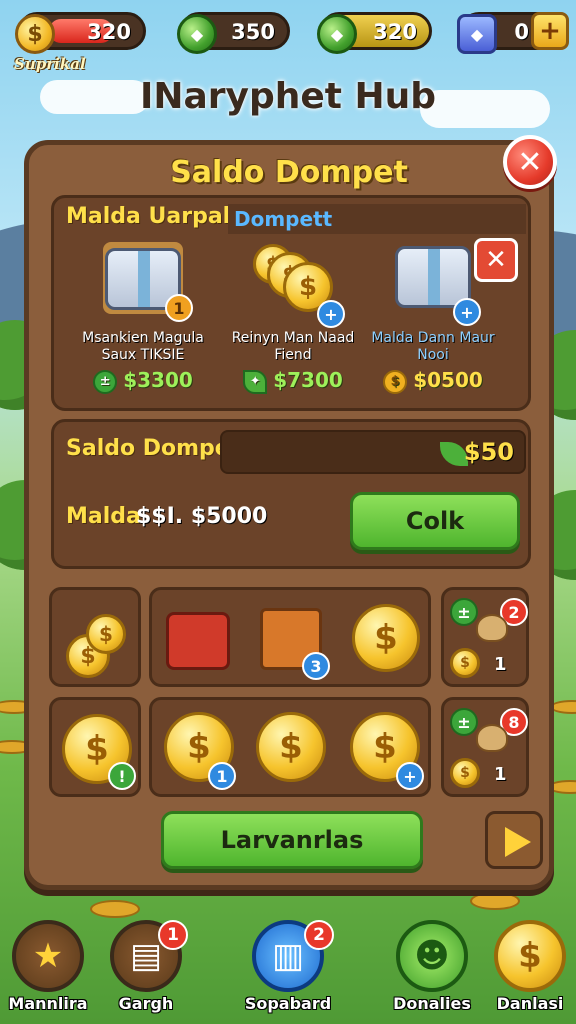 This screenshot has height=1024, width=576. I want to click on gold-resource: $ 320, so click(80, 33).